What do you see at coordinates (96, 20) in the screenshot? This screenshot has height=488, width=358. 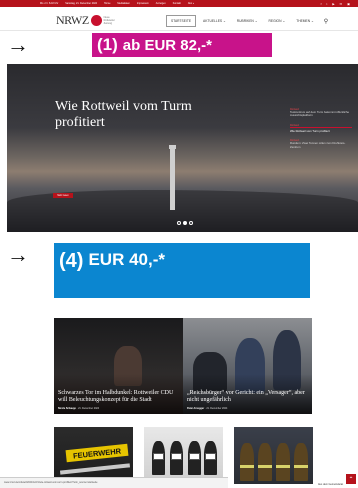 I see `logo-badge-icon` at bounding box center [96, 20].